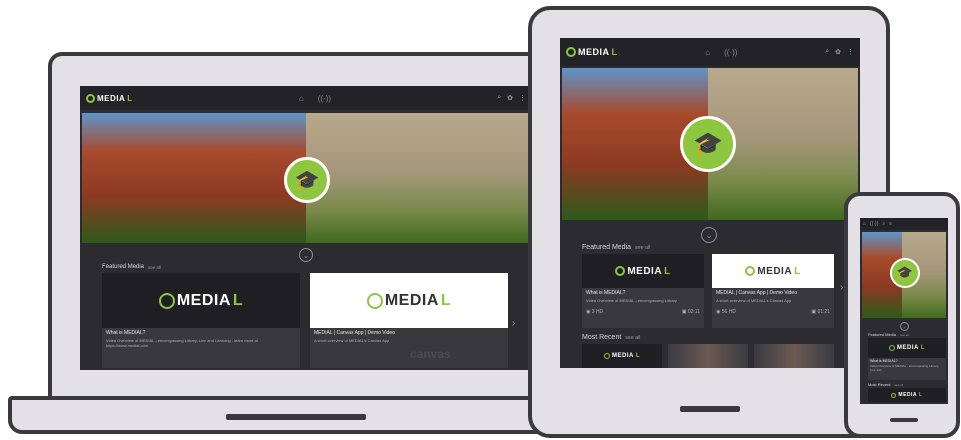  What do you see at coordinates (904, 224) in the screenshot?
I see `phone-topbar: ⌂ ((·)) ⌕ ≡` at bounding box center [904, 224].